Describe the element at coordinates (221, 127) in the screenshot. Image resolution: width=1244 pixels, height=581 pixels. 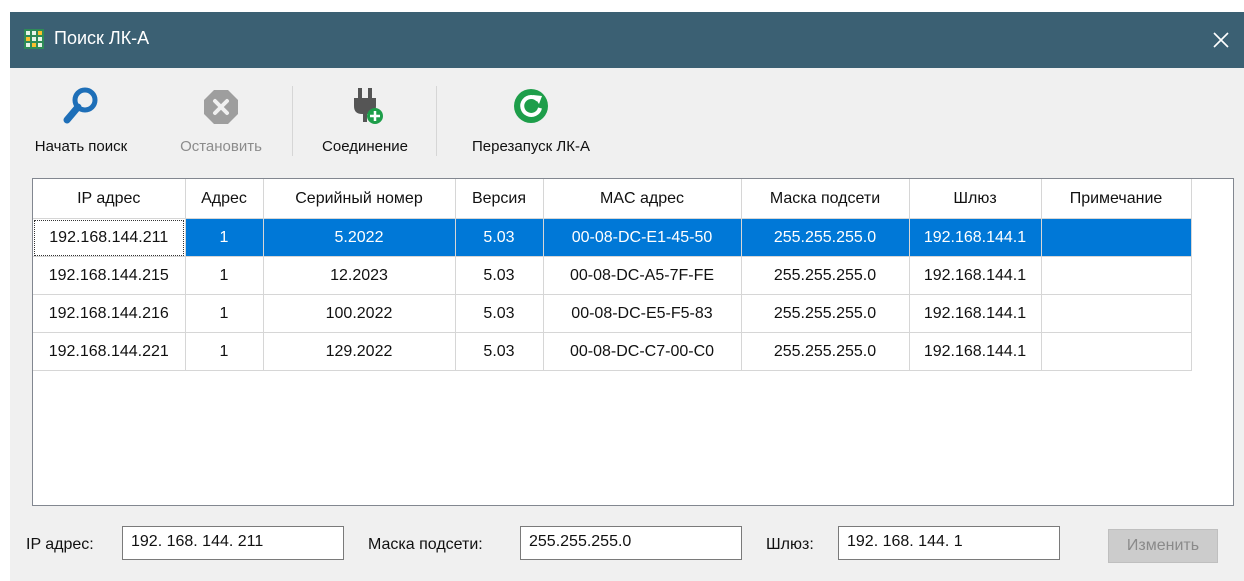
I see `stop-button: Остановить` at that location.